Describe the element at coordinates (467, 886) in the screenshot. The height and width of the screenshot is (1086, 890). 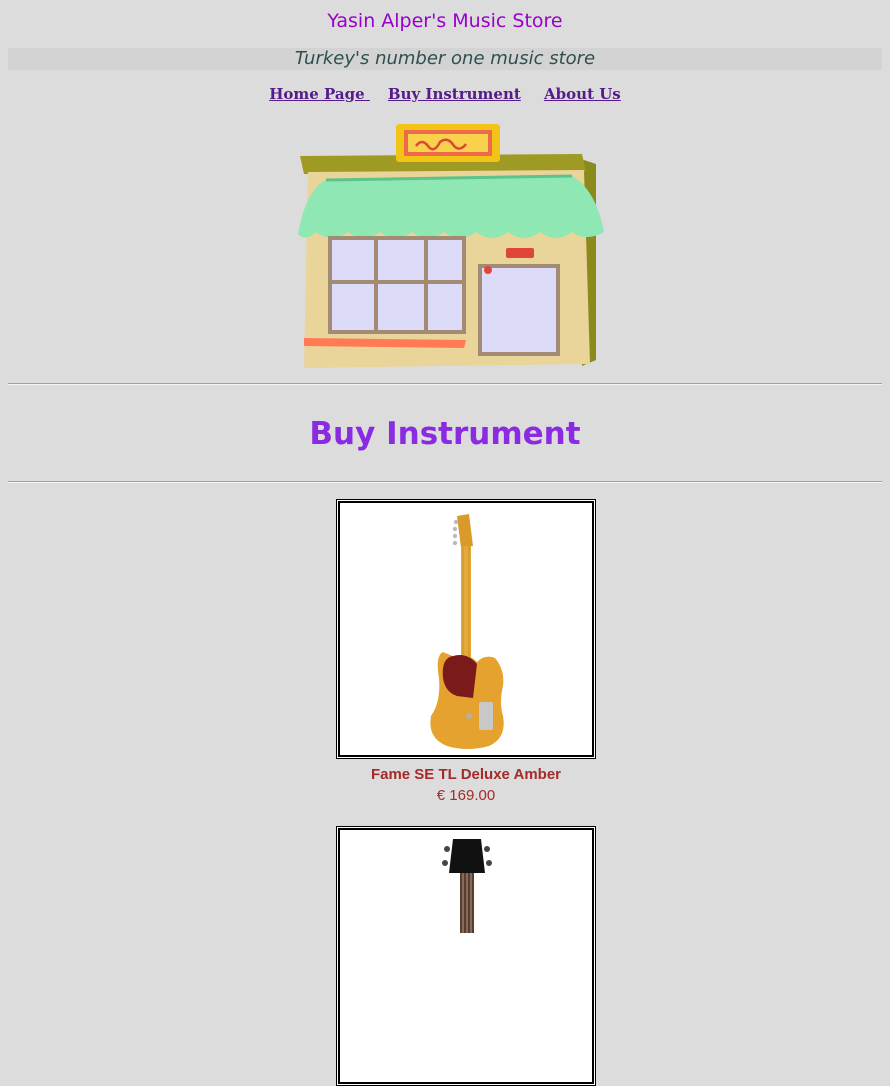
I see `ukulele-icon` at that location.